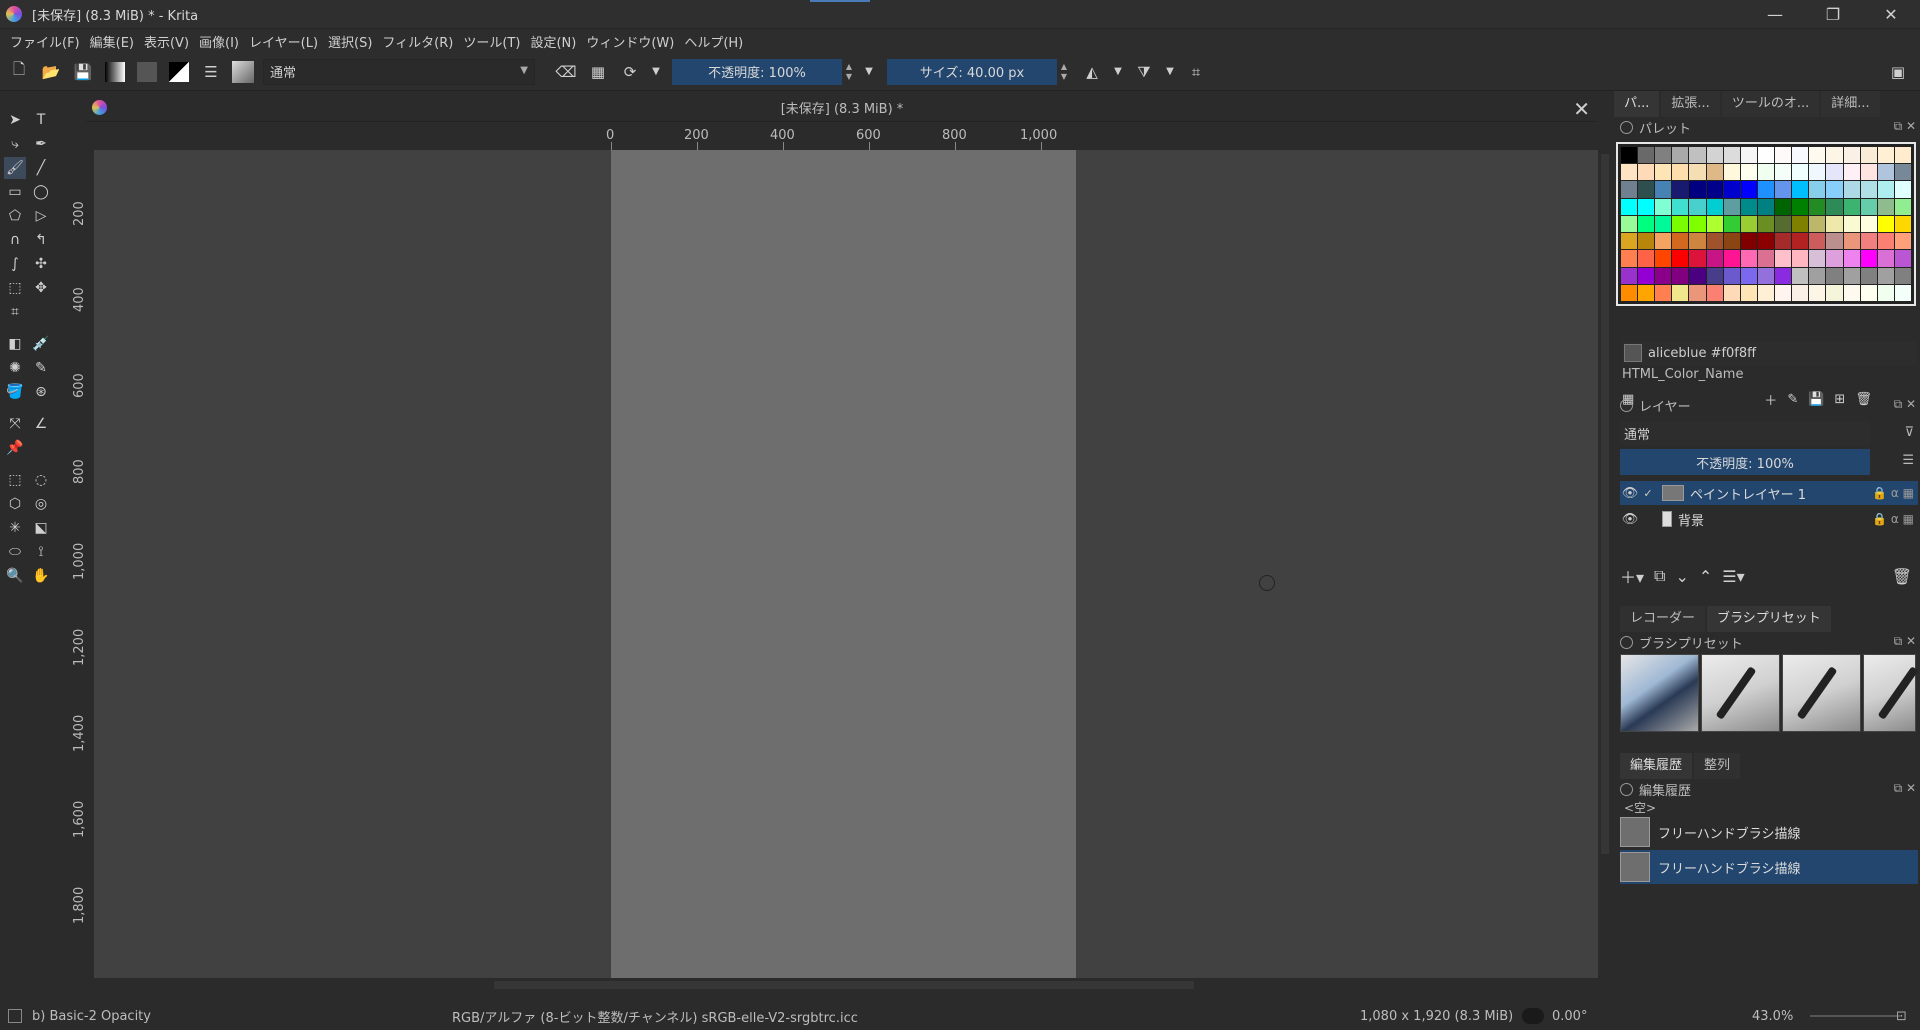 The width and height of the screenshot is (1920, 1030). What do you see at coordinates (1901, 1016) in the screenshot?
I see `fullscreen-icon: ⊡` at bounding box center [1901, 1016].